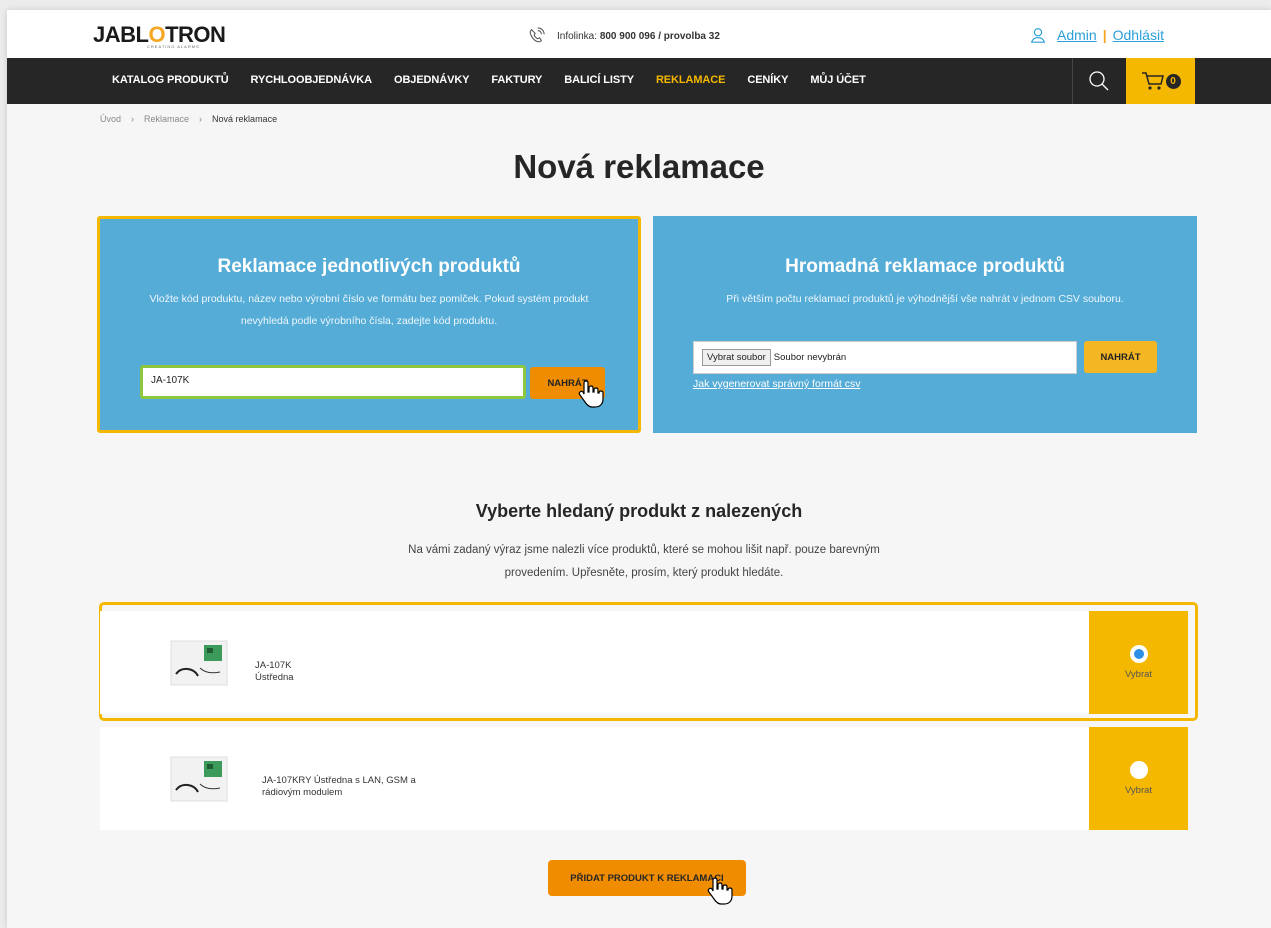 This screenshot has width=1271, height=928. I want to click on product-name-line1: JA-107KRY Ústředna s LAN, GSM a, so click(339, 780).